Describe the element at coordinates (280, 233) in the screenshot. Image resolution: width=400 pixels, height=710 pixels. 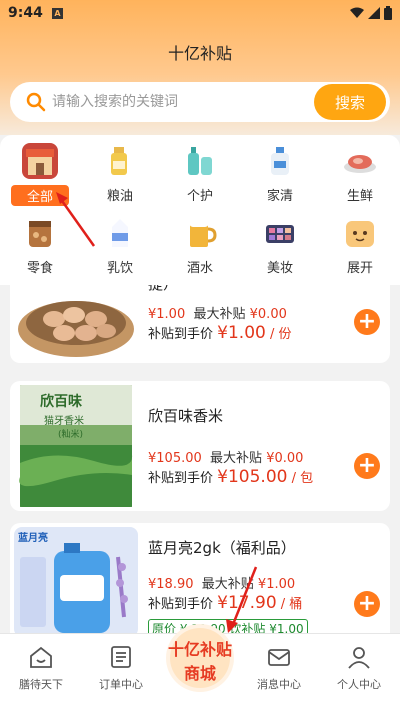
I see `makeup-icon` at that location.